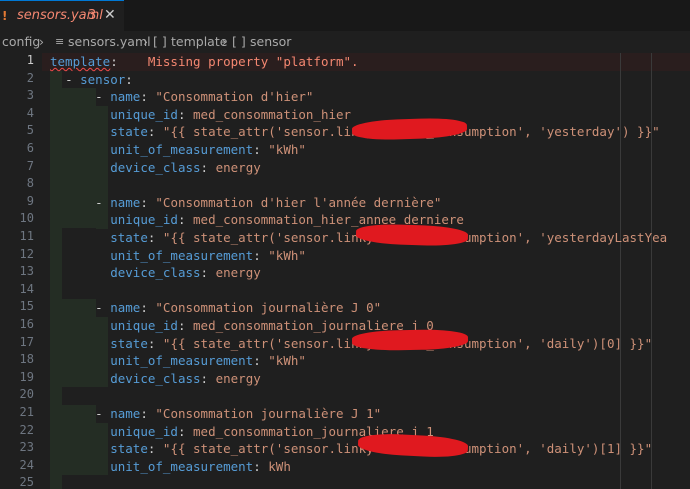  What do you see at coordinates (60, 41) in the screenshot?
I see `yaml-file-icon: ≡` at bounding box center [60, 41].